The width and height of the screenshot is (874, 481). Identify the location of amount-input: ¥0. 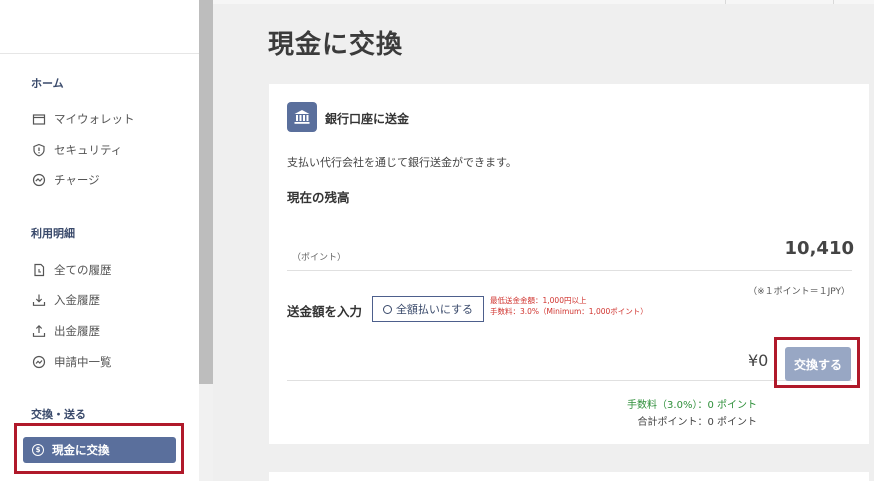
(758, 360).